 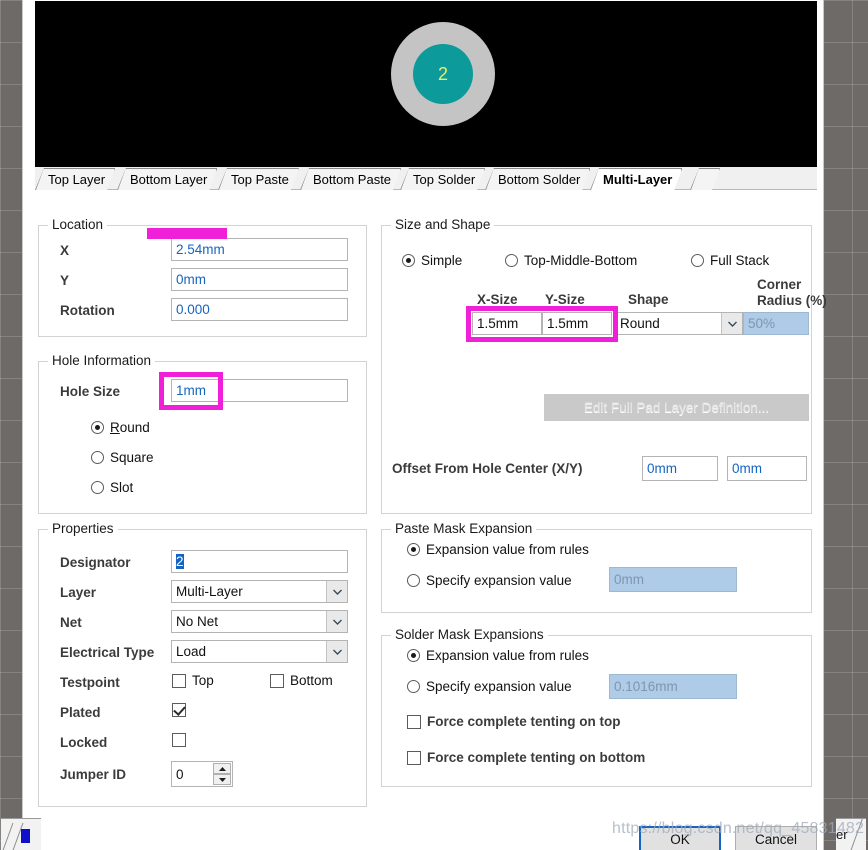 I want to click on hole-size-field: 1mm, so click(x=259, y=390).